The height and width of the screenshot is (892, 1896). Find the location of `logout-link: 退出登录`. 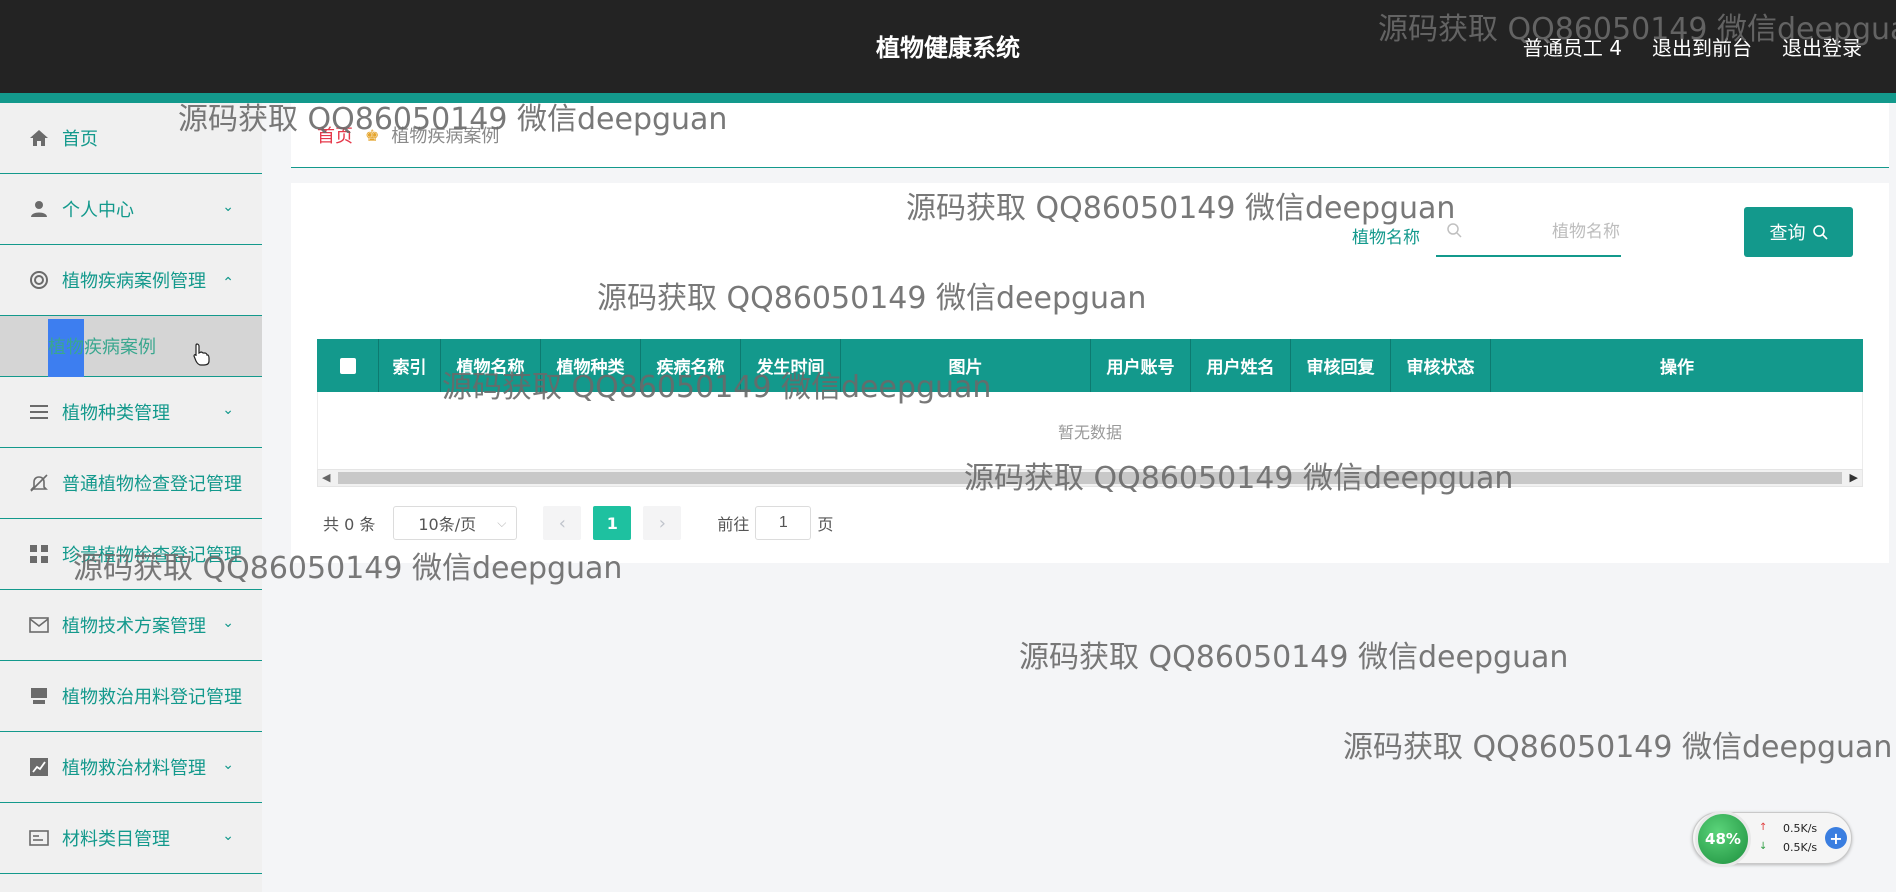

logout-link: 退出登录 is located at coordinates (1822, 46).